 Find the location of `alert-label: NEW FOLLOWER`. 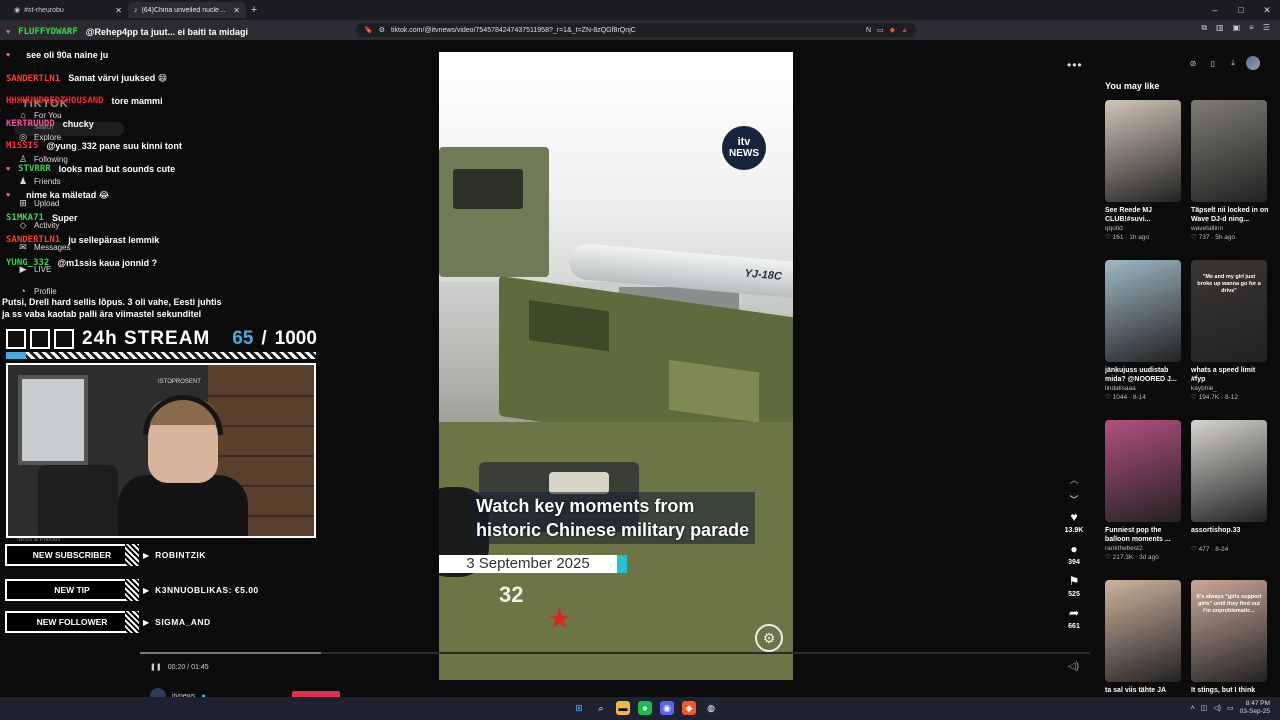

alert-label: NEW FOLLOWER is located at coordinates (72, 622).